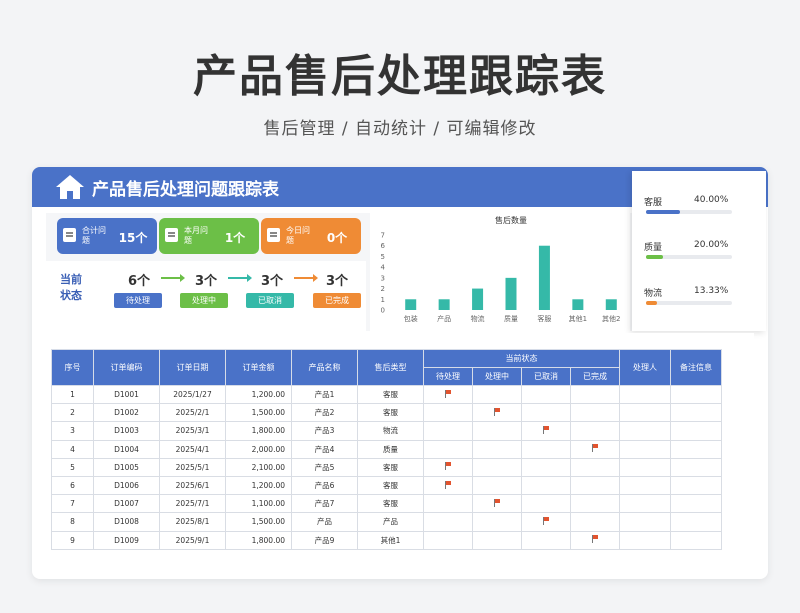 The width and height of the screenshot is (800, 613). Describe the element at coordinates (192, 449) in the screenshot. I see `cell-date: 2025/4/1` at that location.